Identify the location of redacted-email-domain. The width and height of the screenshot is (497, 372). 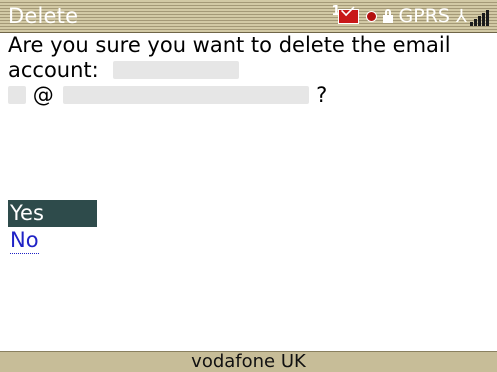
(186, 95).